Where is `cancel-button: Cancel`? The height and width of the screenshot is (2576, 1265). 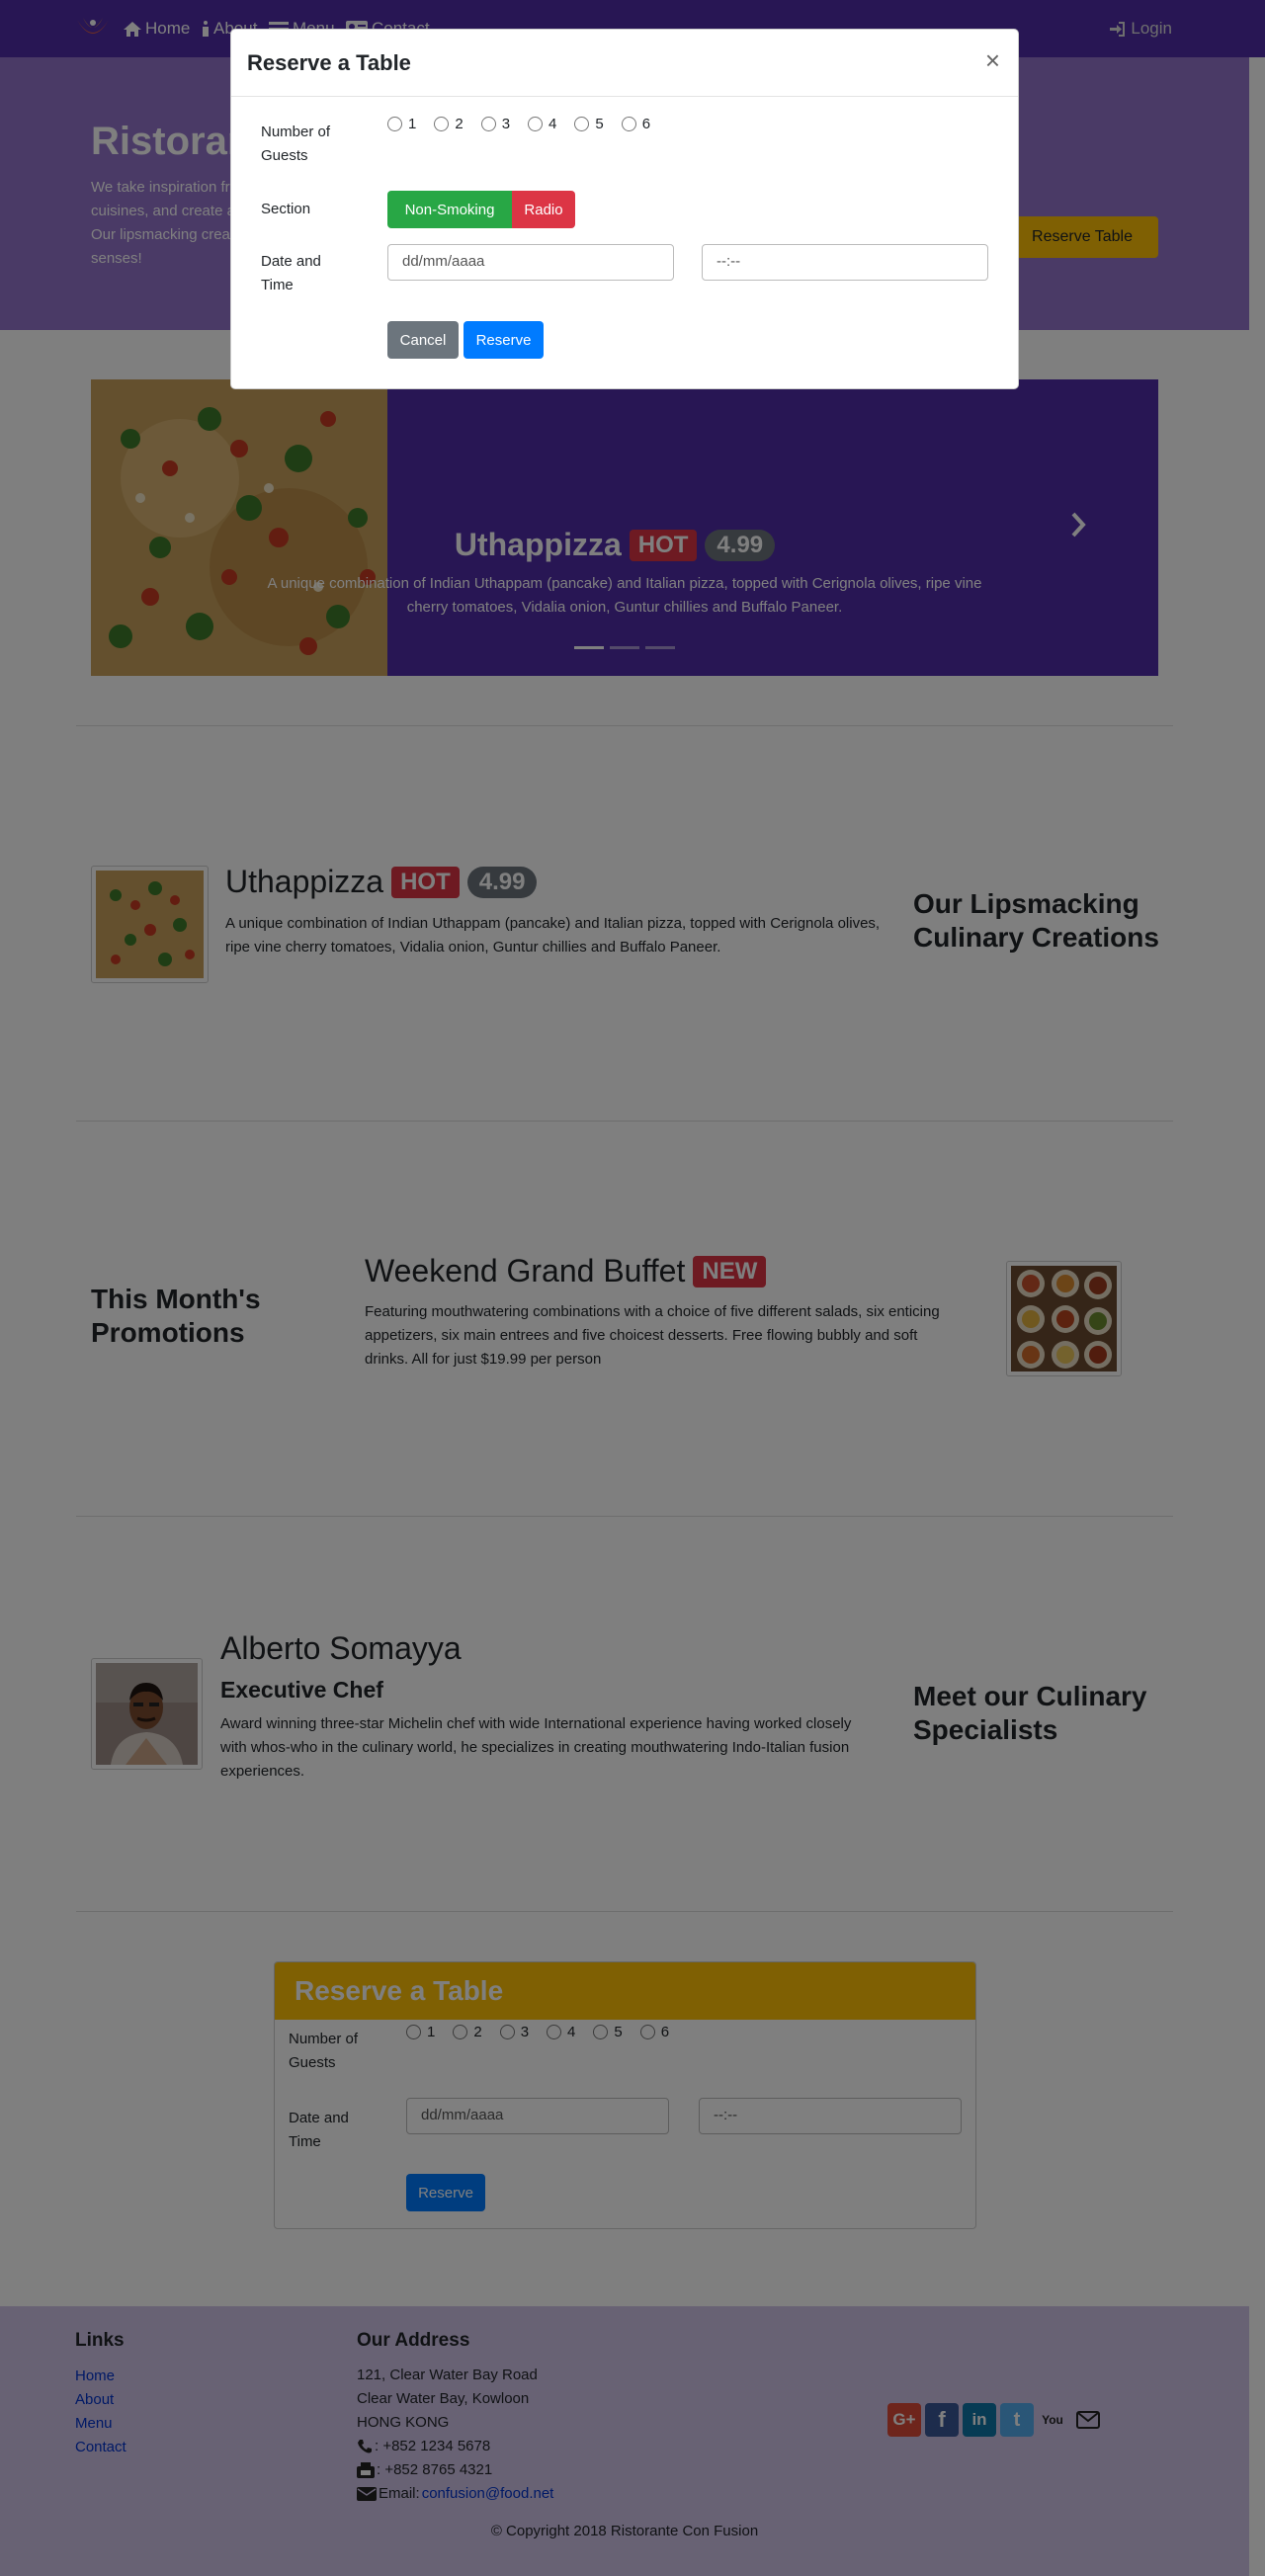 cancel-button: Cancel is located at coordinates (423, 340).